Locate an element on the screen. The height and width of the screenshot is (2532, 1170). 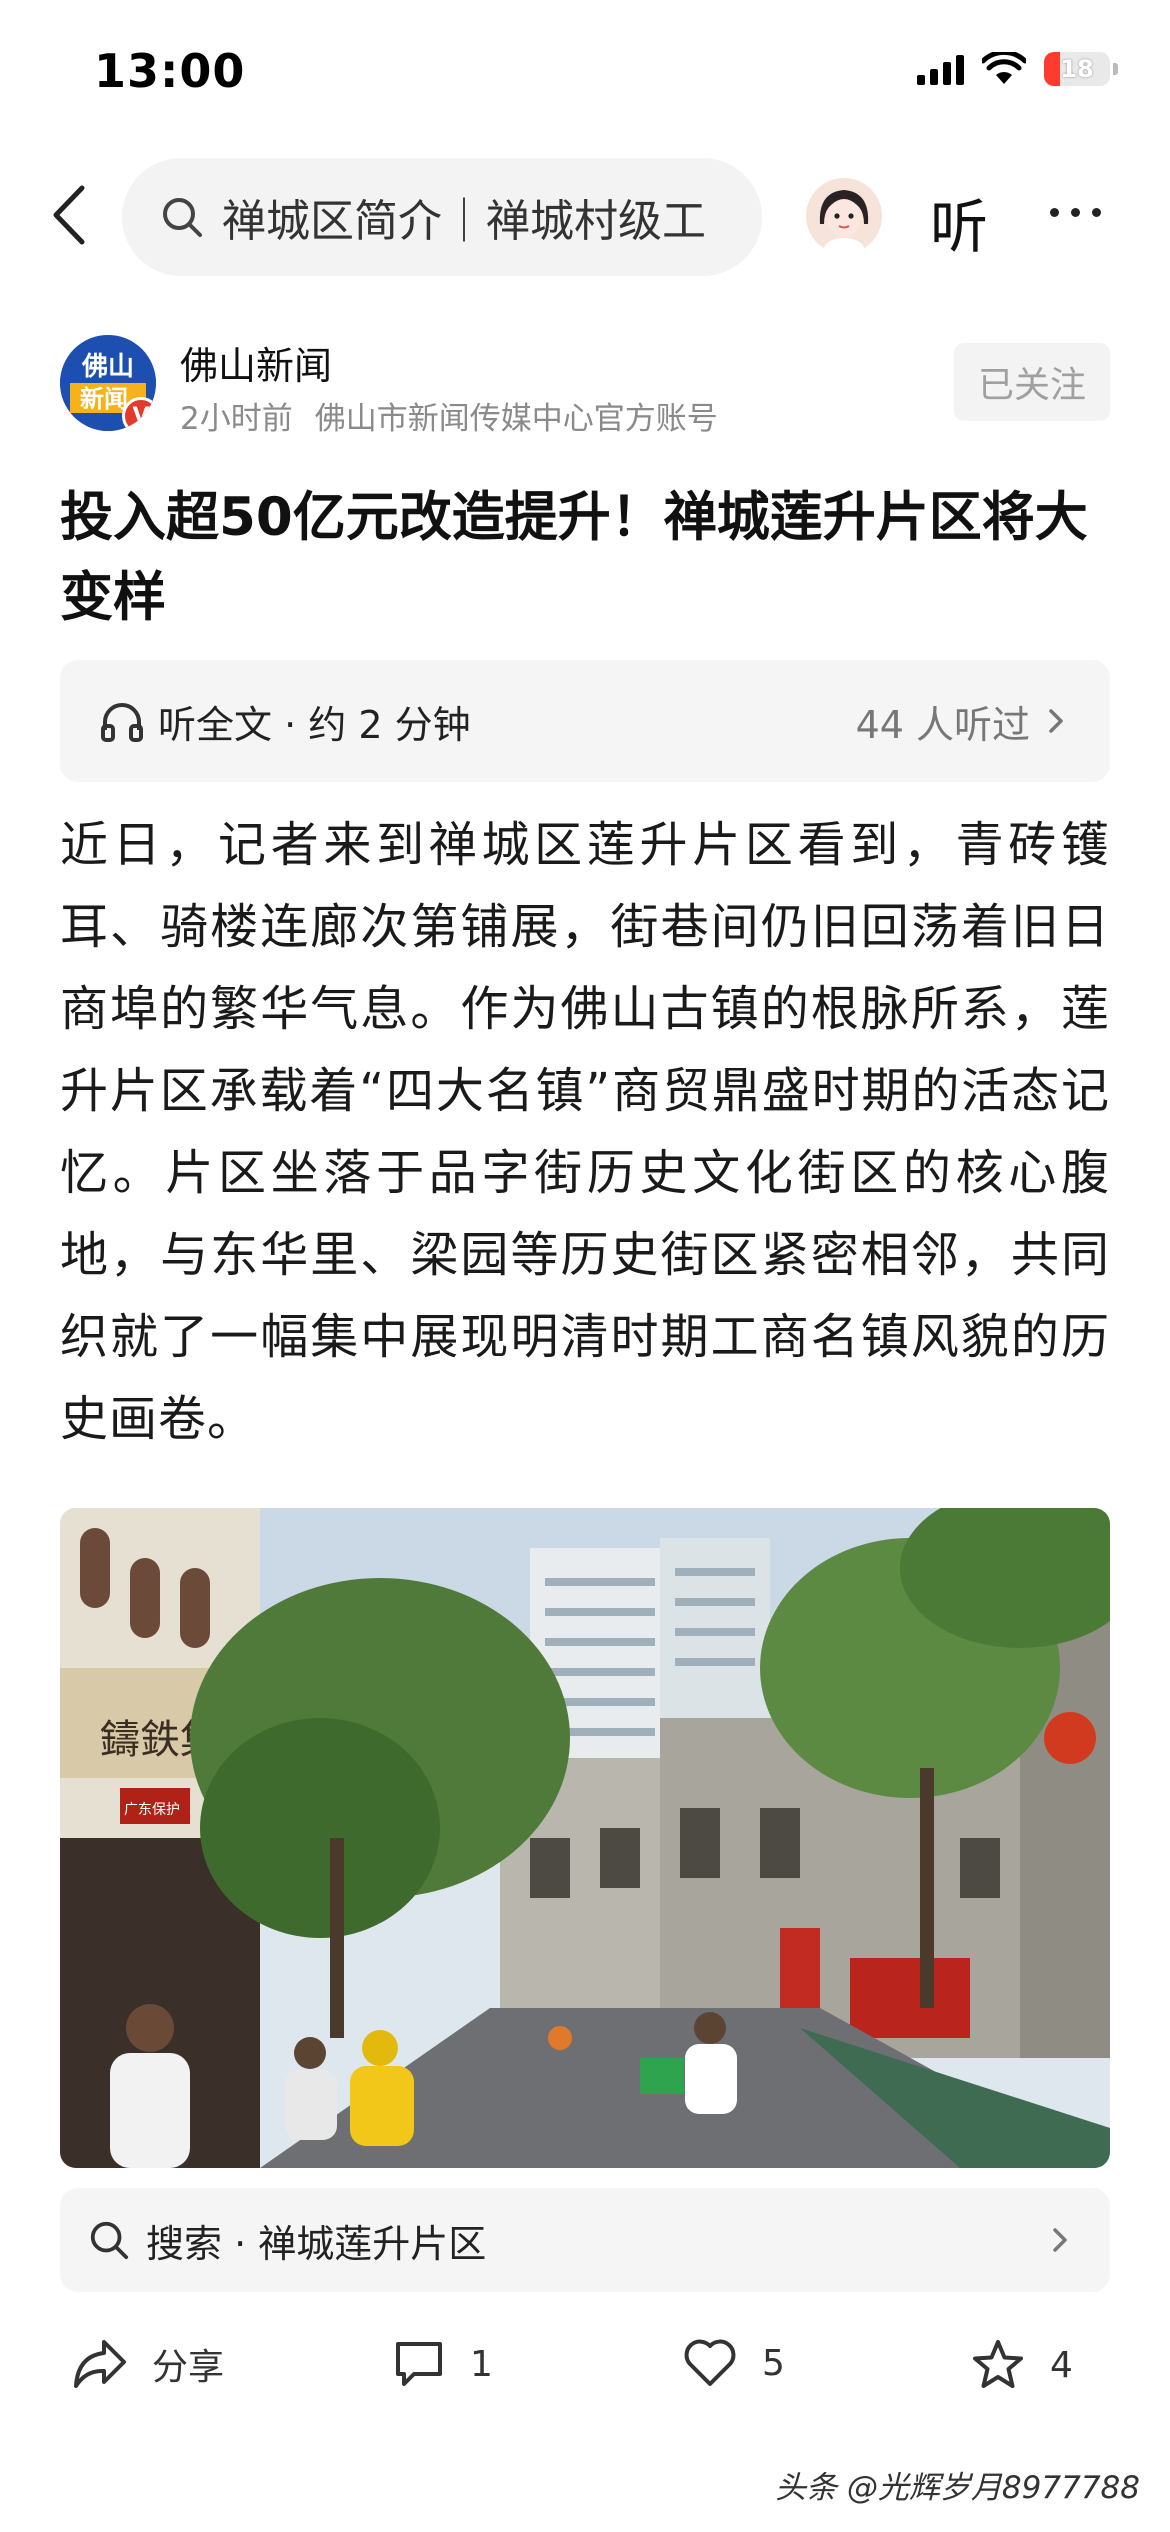
wifi-icon is located at coordinates (1004, 68).